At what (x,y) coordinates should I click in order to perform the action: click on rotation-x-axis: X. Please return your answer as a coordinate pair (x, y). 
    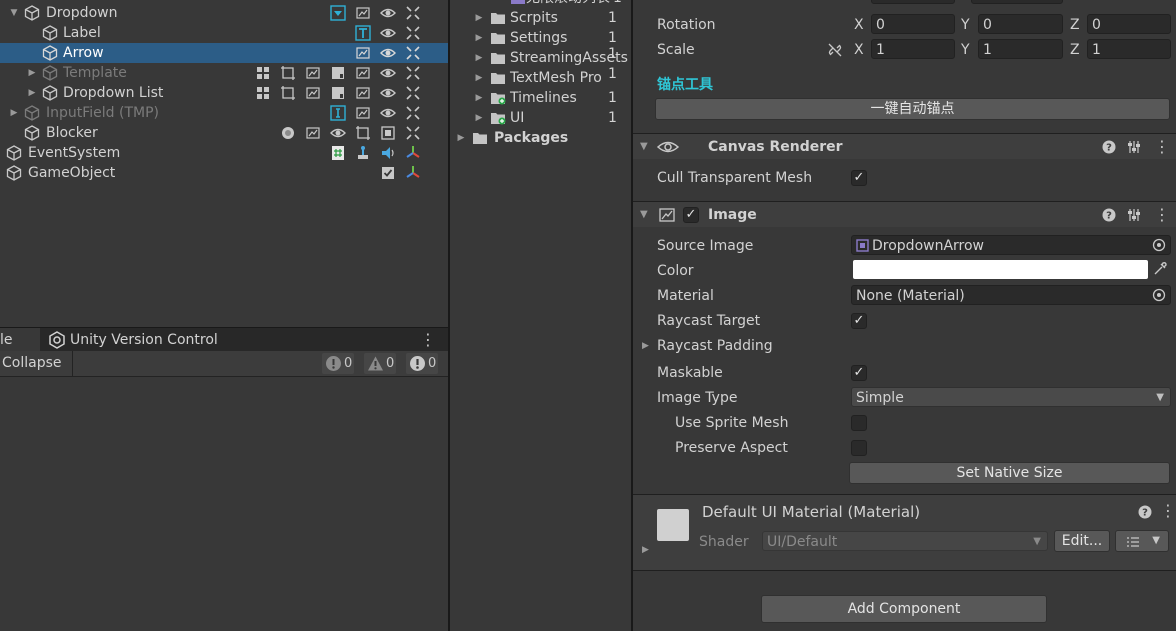
    Looking at the image, I should click on (859, 25).